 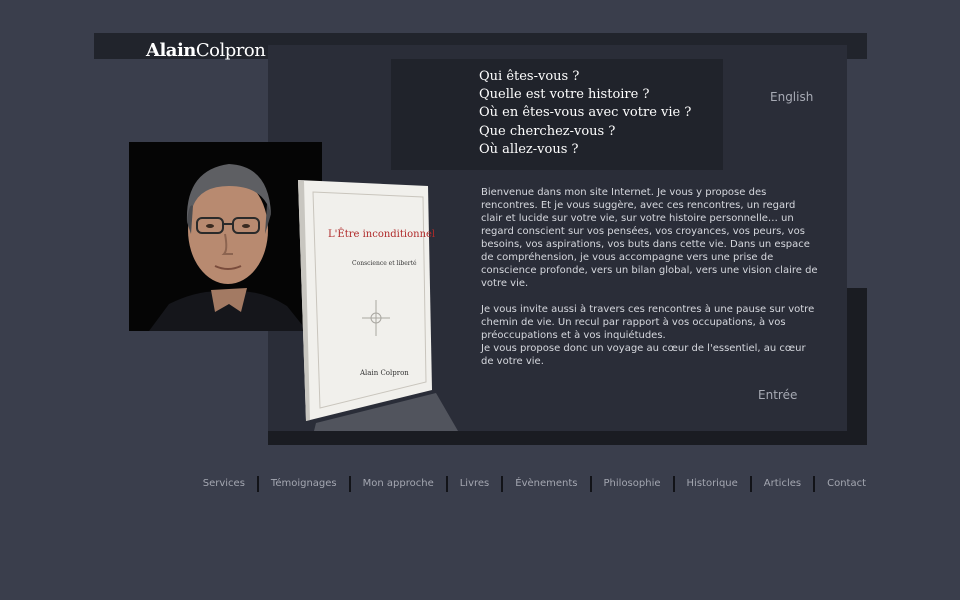 What do you see at coordinates (781, 484) in the screenshot?
I see `nav-articles: Articles` at bounding box center [781, 484].